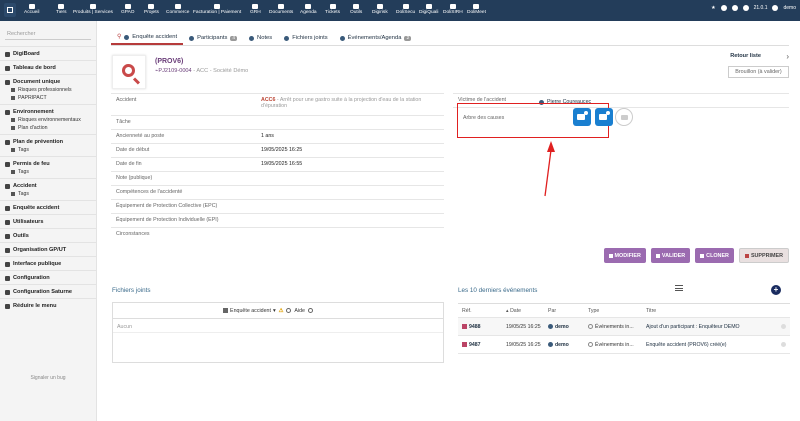  What do you see at coordinates (453, 9) in the screenshot?
I see `nav-dolisirh: DoliSIRH` at bounding box center [453, 9].